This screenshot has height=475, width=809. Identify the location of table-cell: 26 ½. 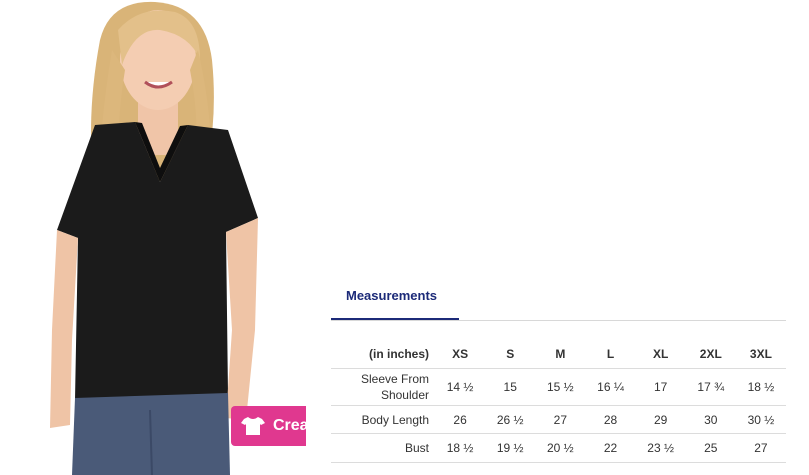
(510, 419).